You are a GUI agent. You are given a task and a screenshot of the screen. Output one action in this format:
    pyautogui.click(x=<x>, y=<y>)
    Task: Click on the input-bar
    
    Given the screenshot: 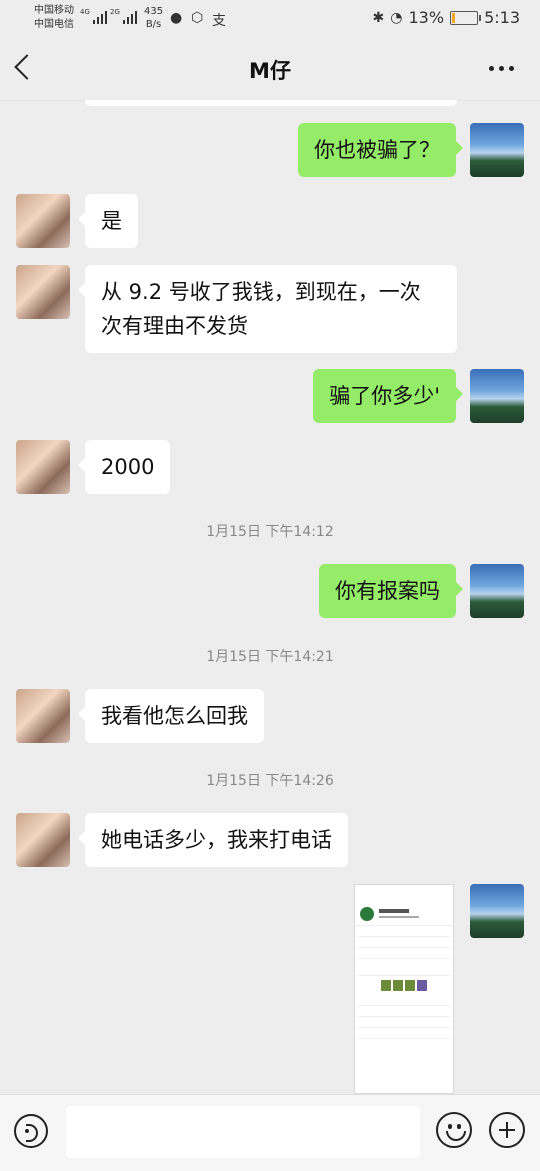 What is the action you would take?
    pyautogui.click(x=270, y=1132)
    